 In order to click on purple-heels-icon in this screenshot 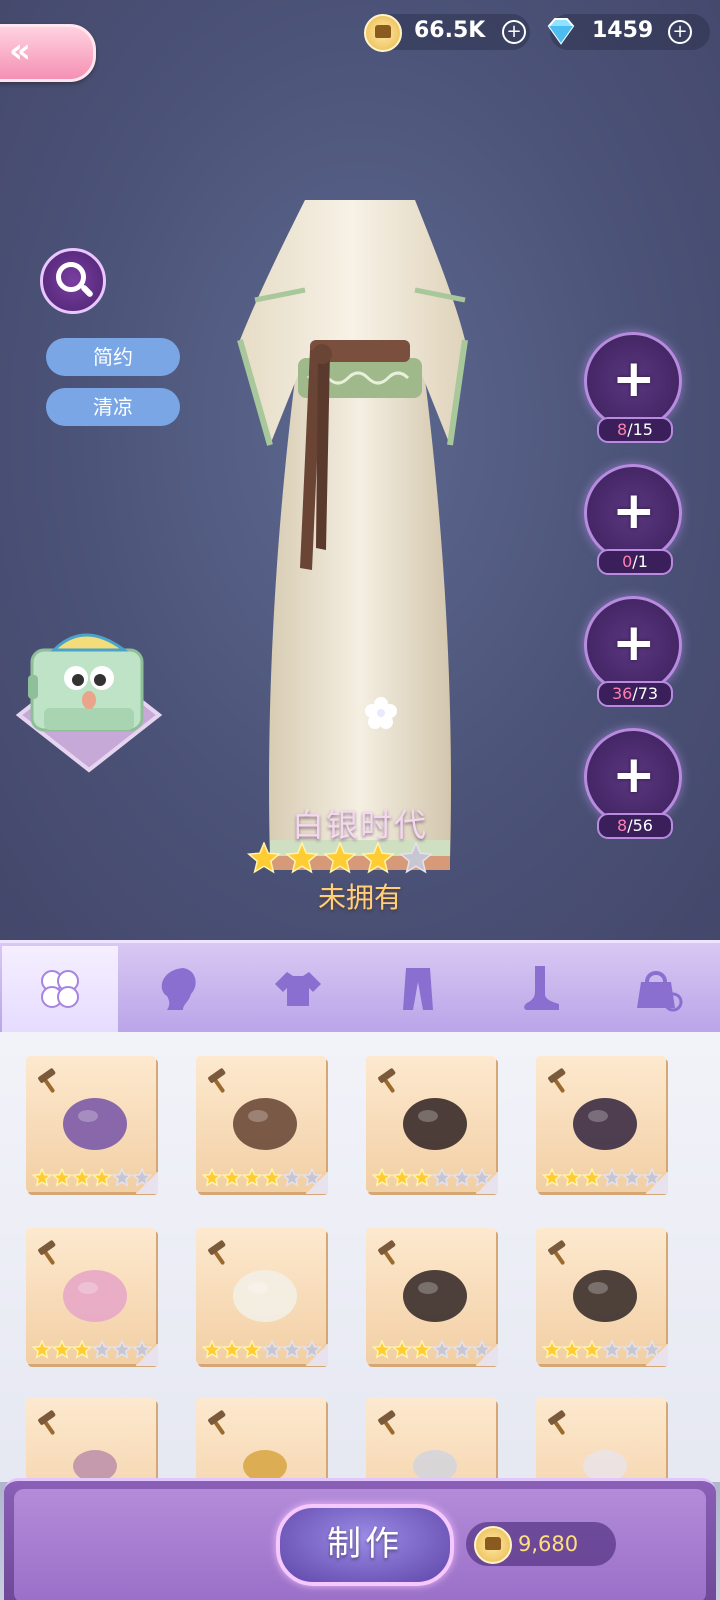, I will do `click(605, 1124)`.